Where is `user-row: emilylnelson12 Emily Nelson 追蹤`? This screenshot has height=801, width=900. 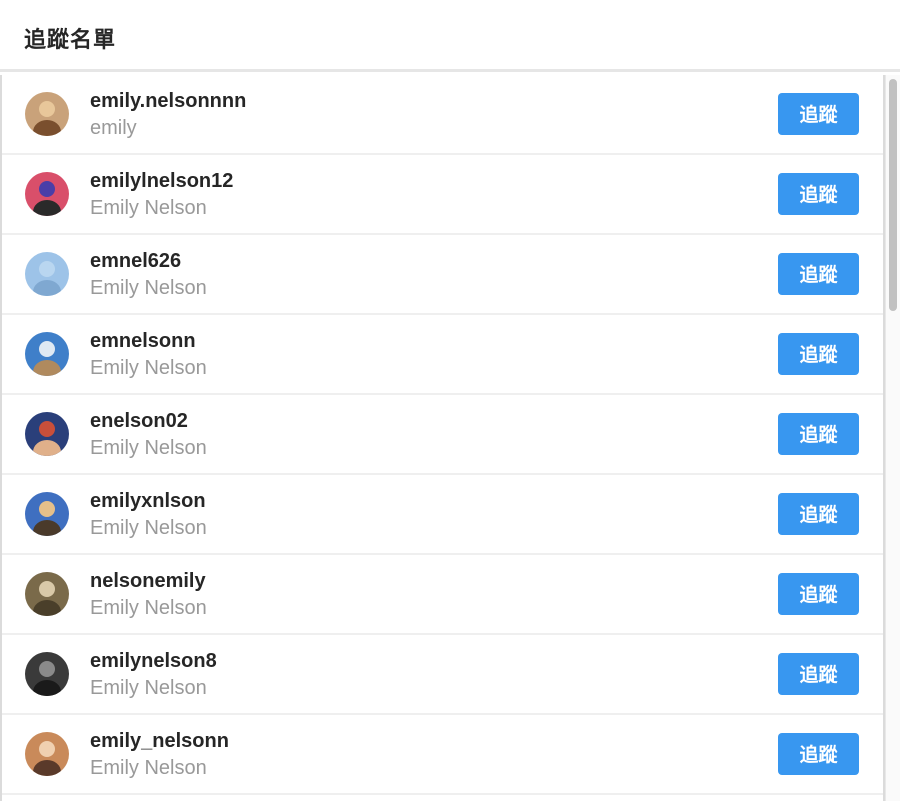 user-row: emilylnelson12 Emily Nelson 追蹤 is located at coordinates (442, 195).